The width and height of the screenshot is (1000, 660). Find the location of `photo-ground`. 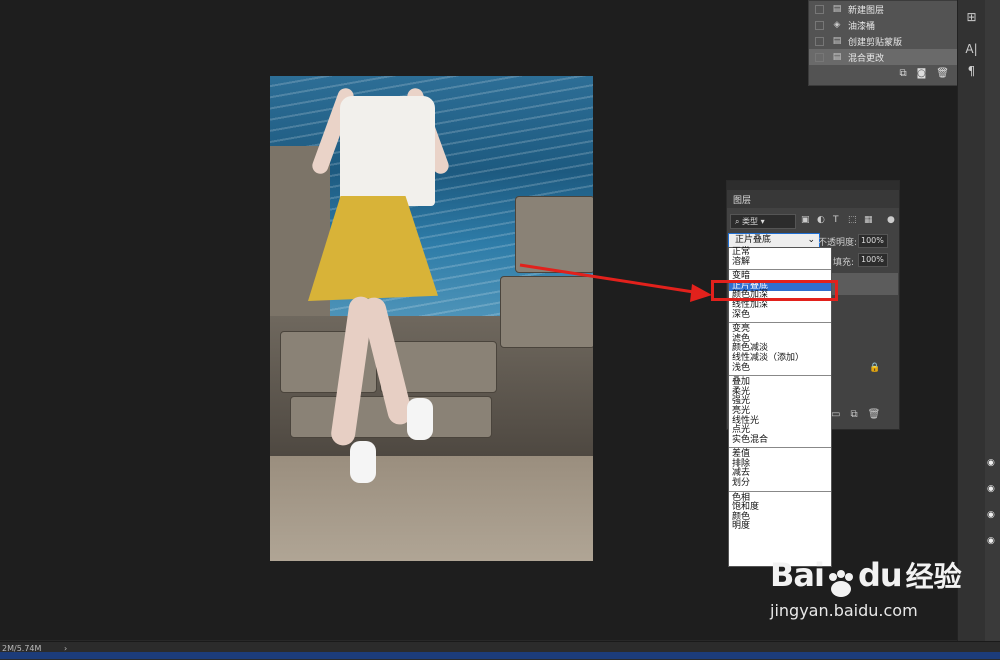

photo-ground is located at coordinates (431, 508).